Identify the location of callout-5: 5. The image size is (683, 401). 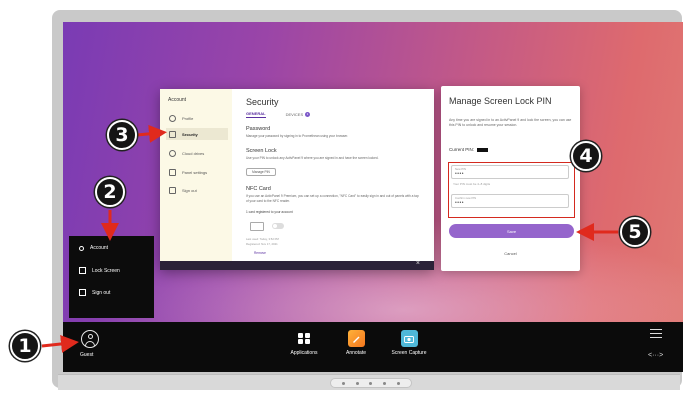
(635, 232).